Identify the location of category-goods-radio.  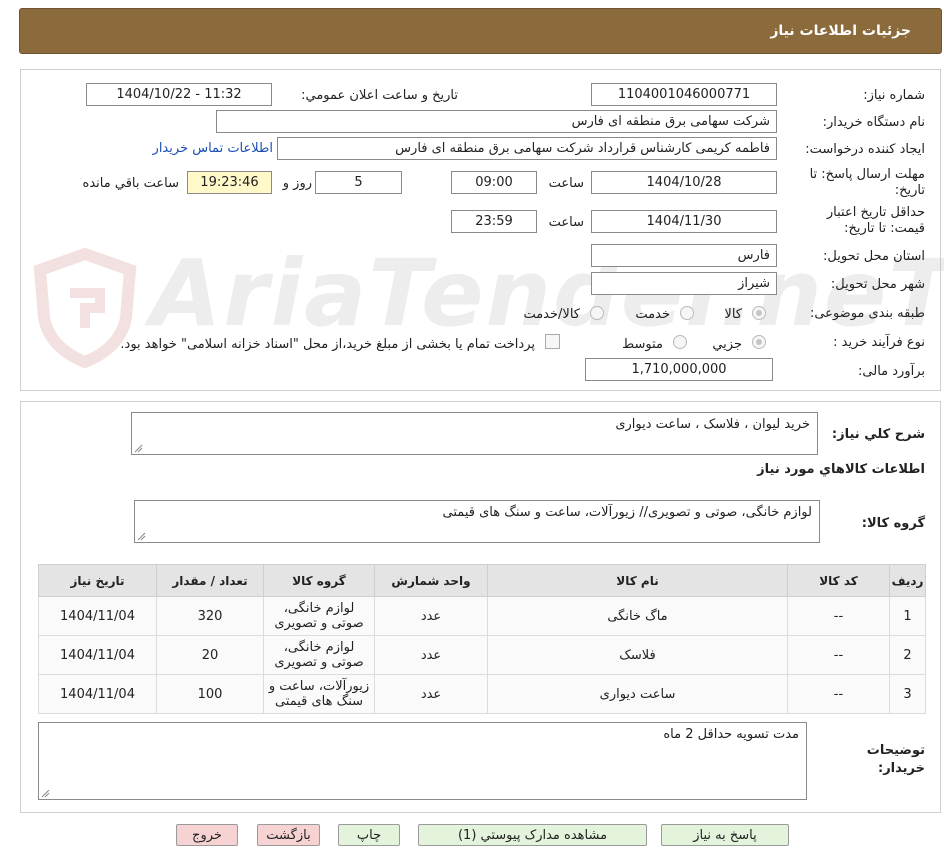
(759, 313).